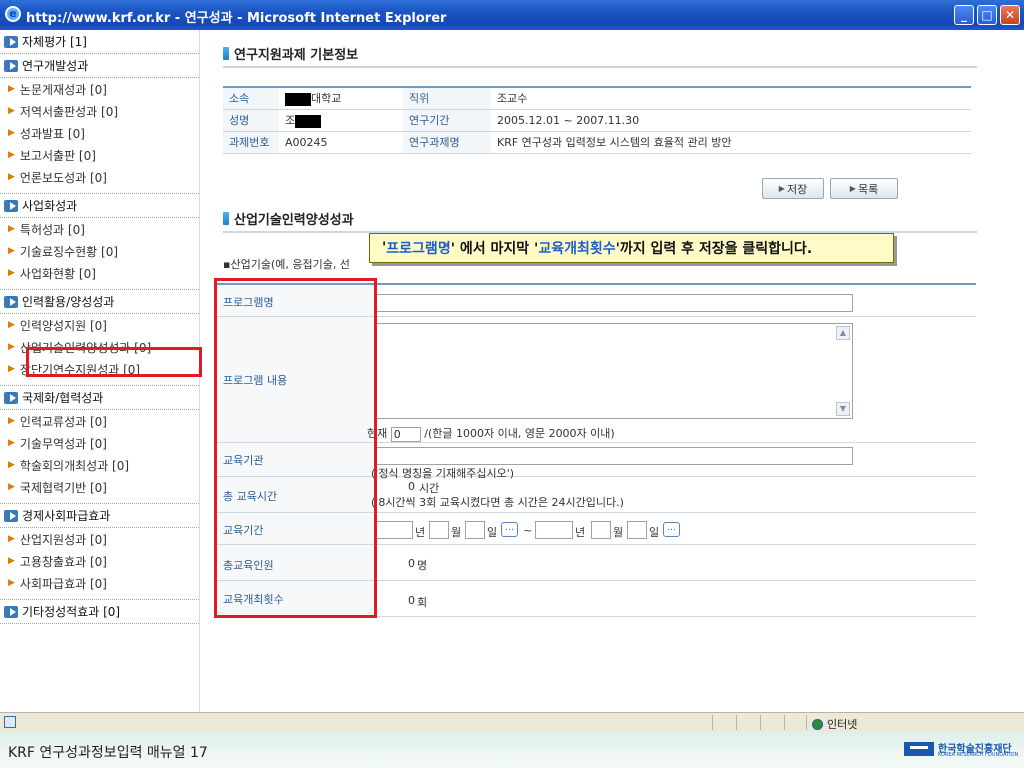 The width and height of the screenshot is (1024, 768). Describe the element at coordinates (99, 273) in the screenshot. I see `sidebar-item: ▶ 사업화현황 [0]` at that location.